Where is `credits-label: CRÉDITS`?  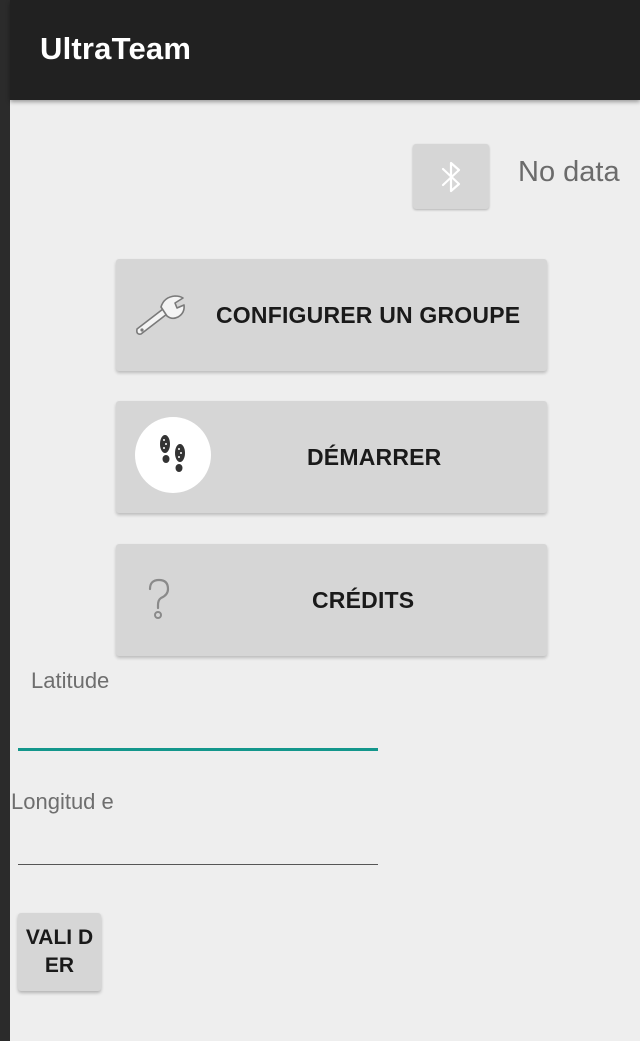 credits-label: CRÉDITS is located at coordinates (363, 599).